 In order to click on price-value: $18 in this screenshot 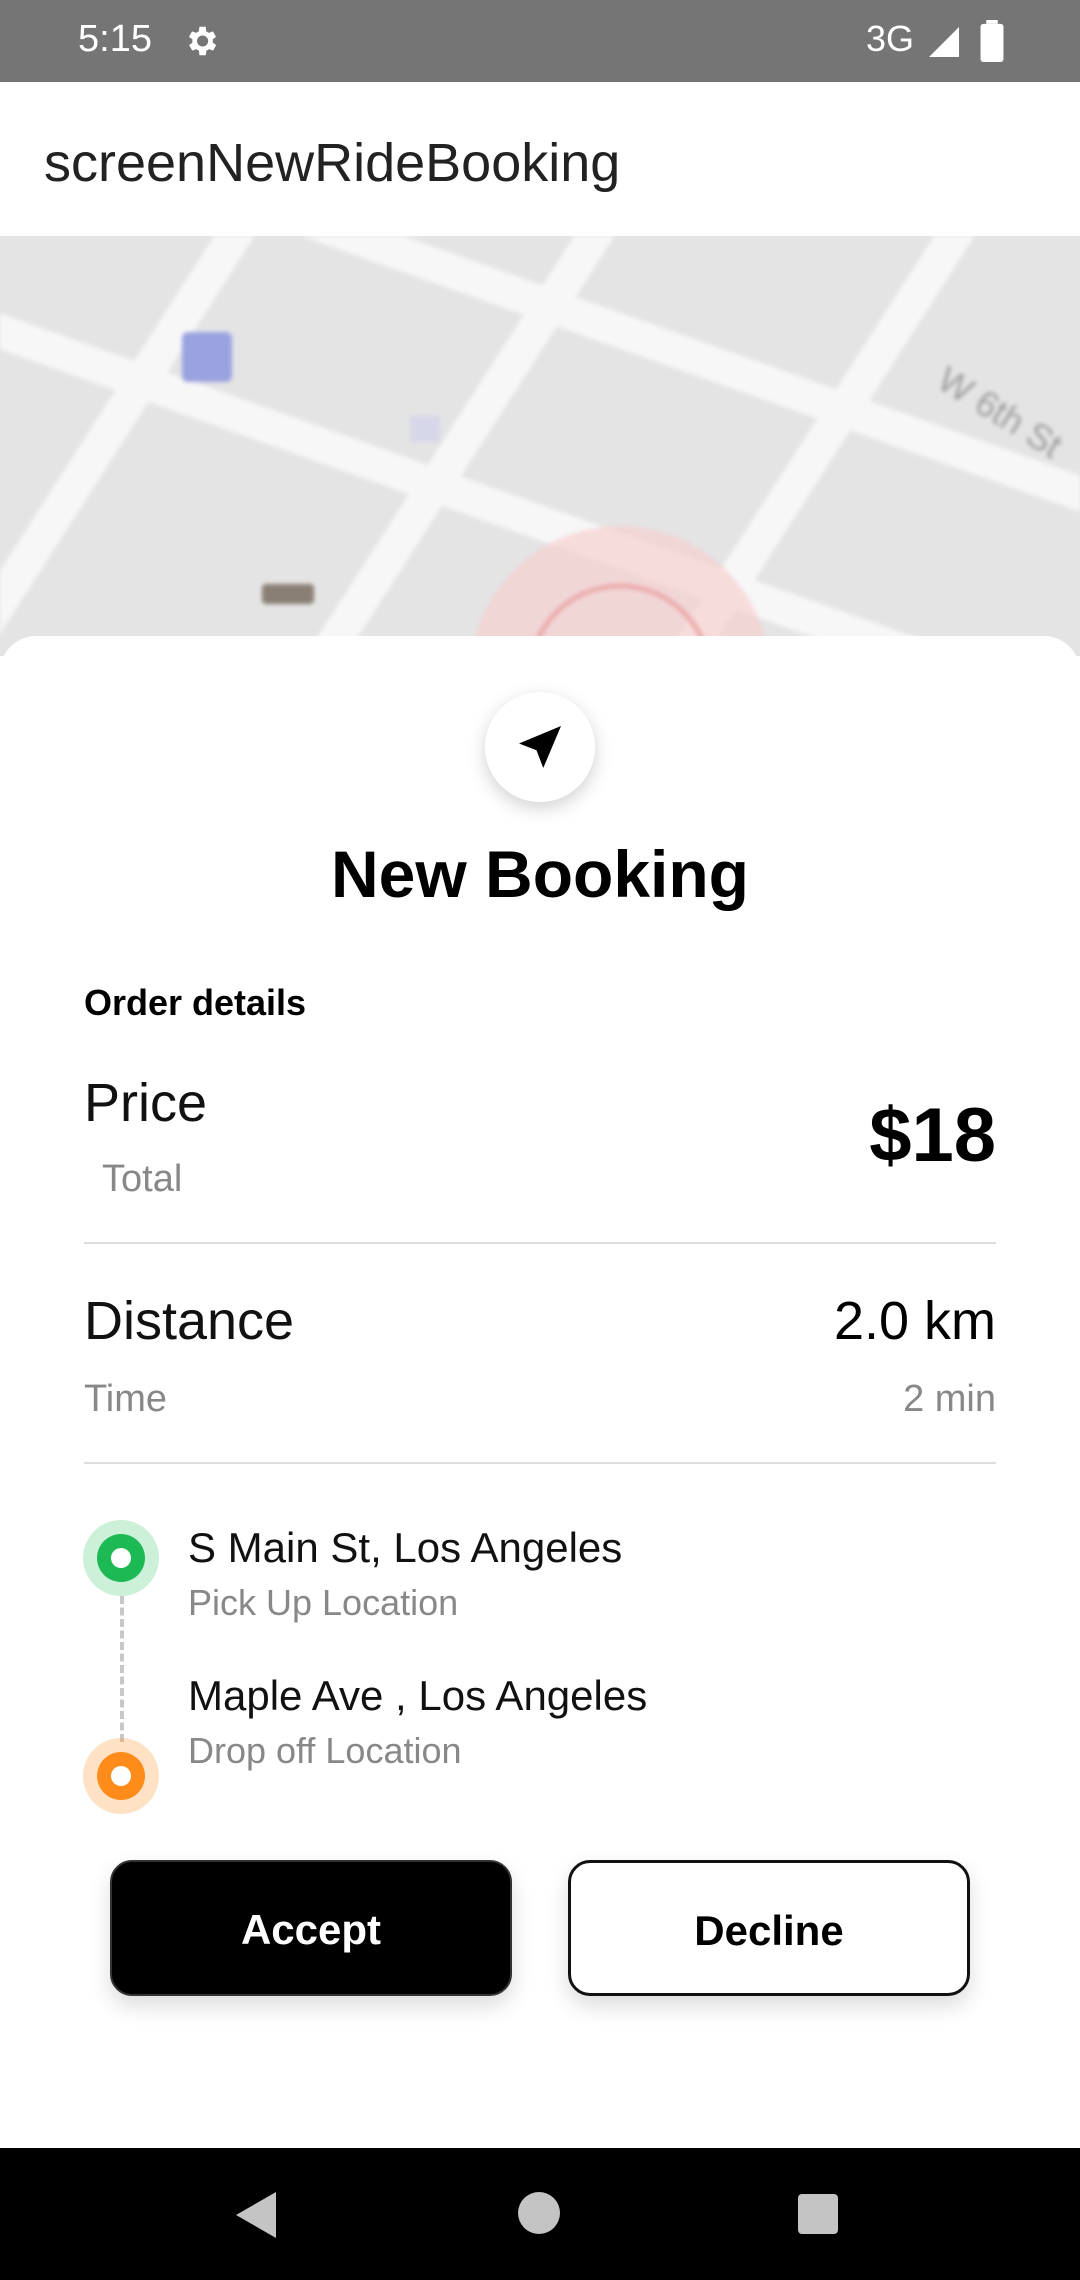, I will do `click(932, 1135)`.